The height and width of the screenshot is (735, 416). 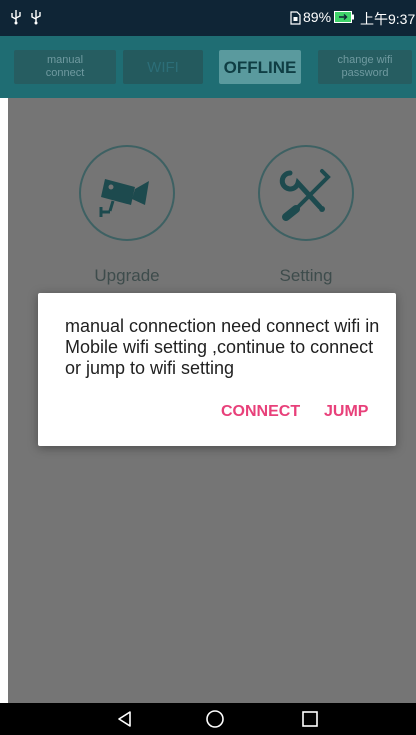 What do you see at coordinates (306, 275) in the screenshot?
I see `setting-label: Setting` at bounding box center [306, 275].